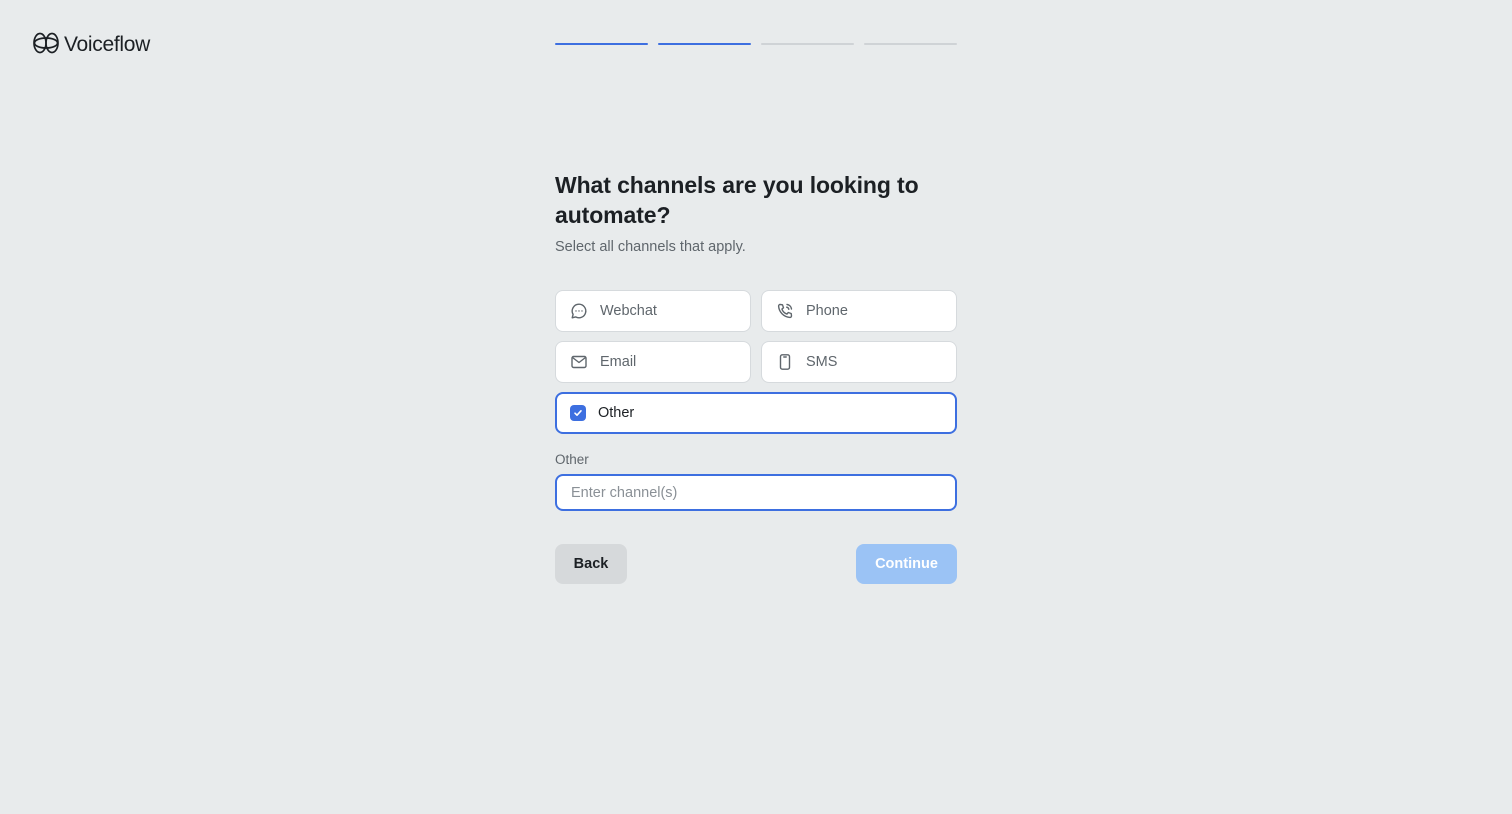 The height and width of the screenshot is (814, 1512). What do you see at coordinates (572, 459) in the screenshot?
I see `other-field-label: Other` at bounding box center [572, 459].